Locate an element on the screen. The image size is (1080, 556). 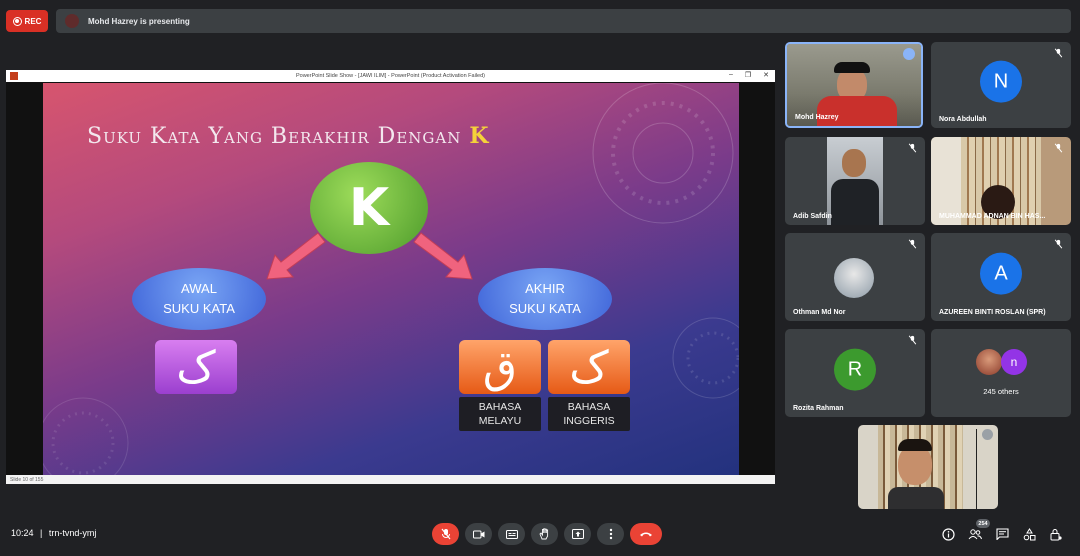
akhir-suku-kata-oval: AKHIR SUKU KATA is located at coordinates (545, 299).